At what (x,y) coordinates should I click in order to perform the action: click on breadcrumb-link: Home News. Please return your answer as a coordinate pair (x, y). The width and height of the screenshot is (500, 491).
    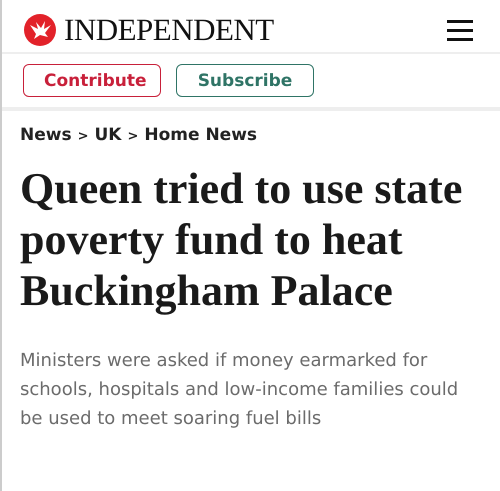
    Looking at the image, I should click on (201, 135).